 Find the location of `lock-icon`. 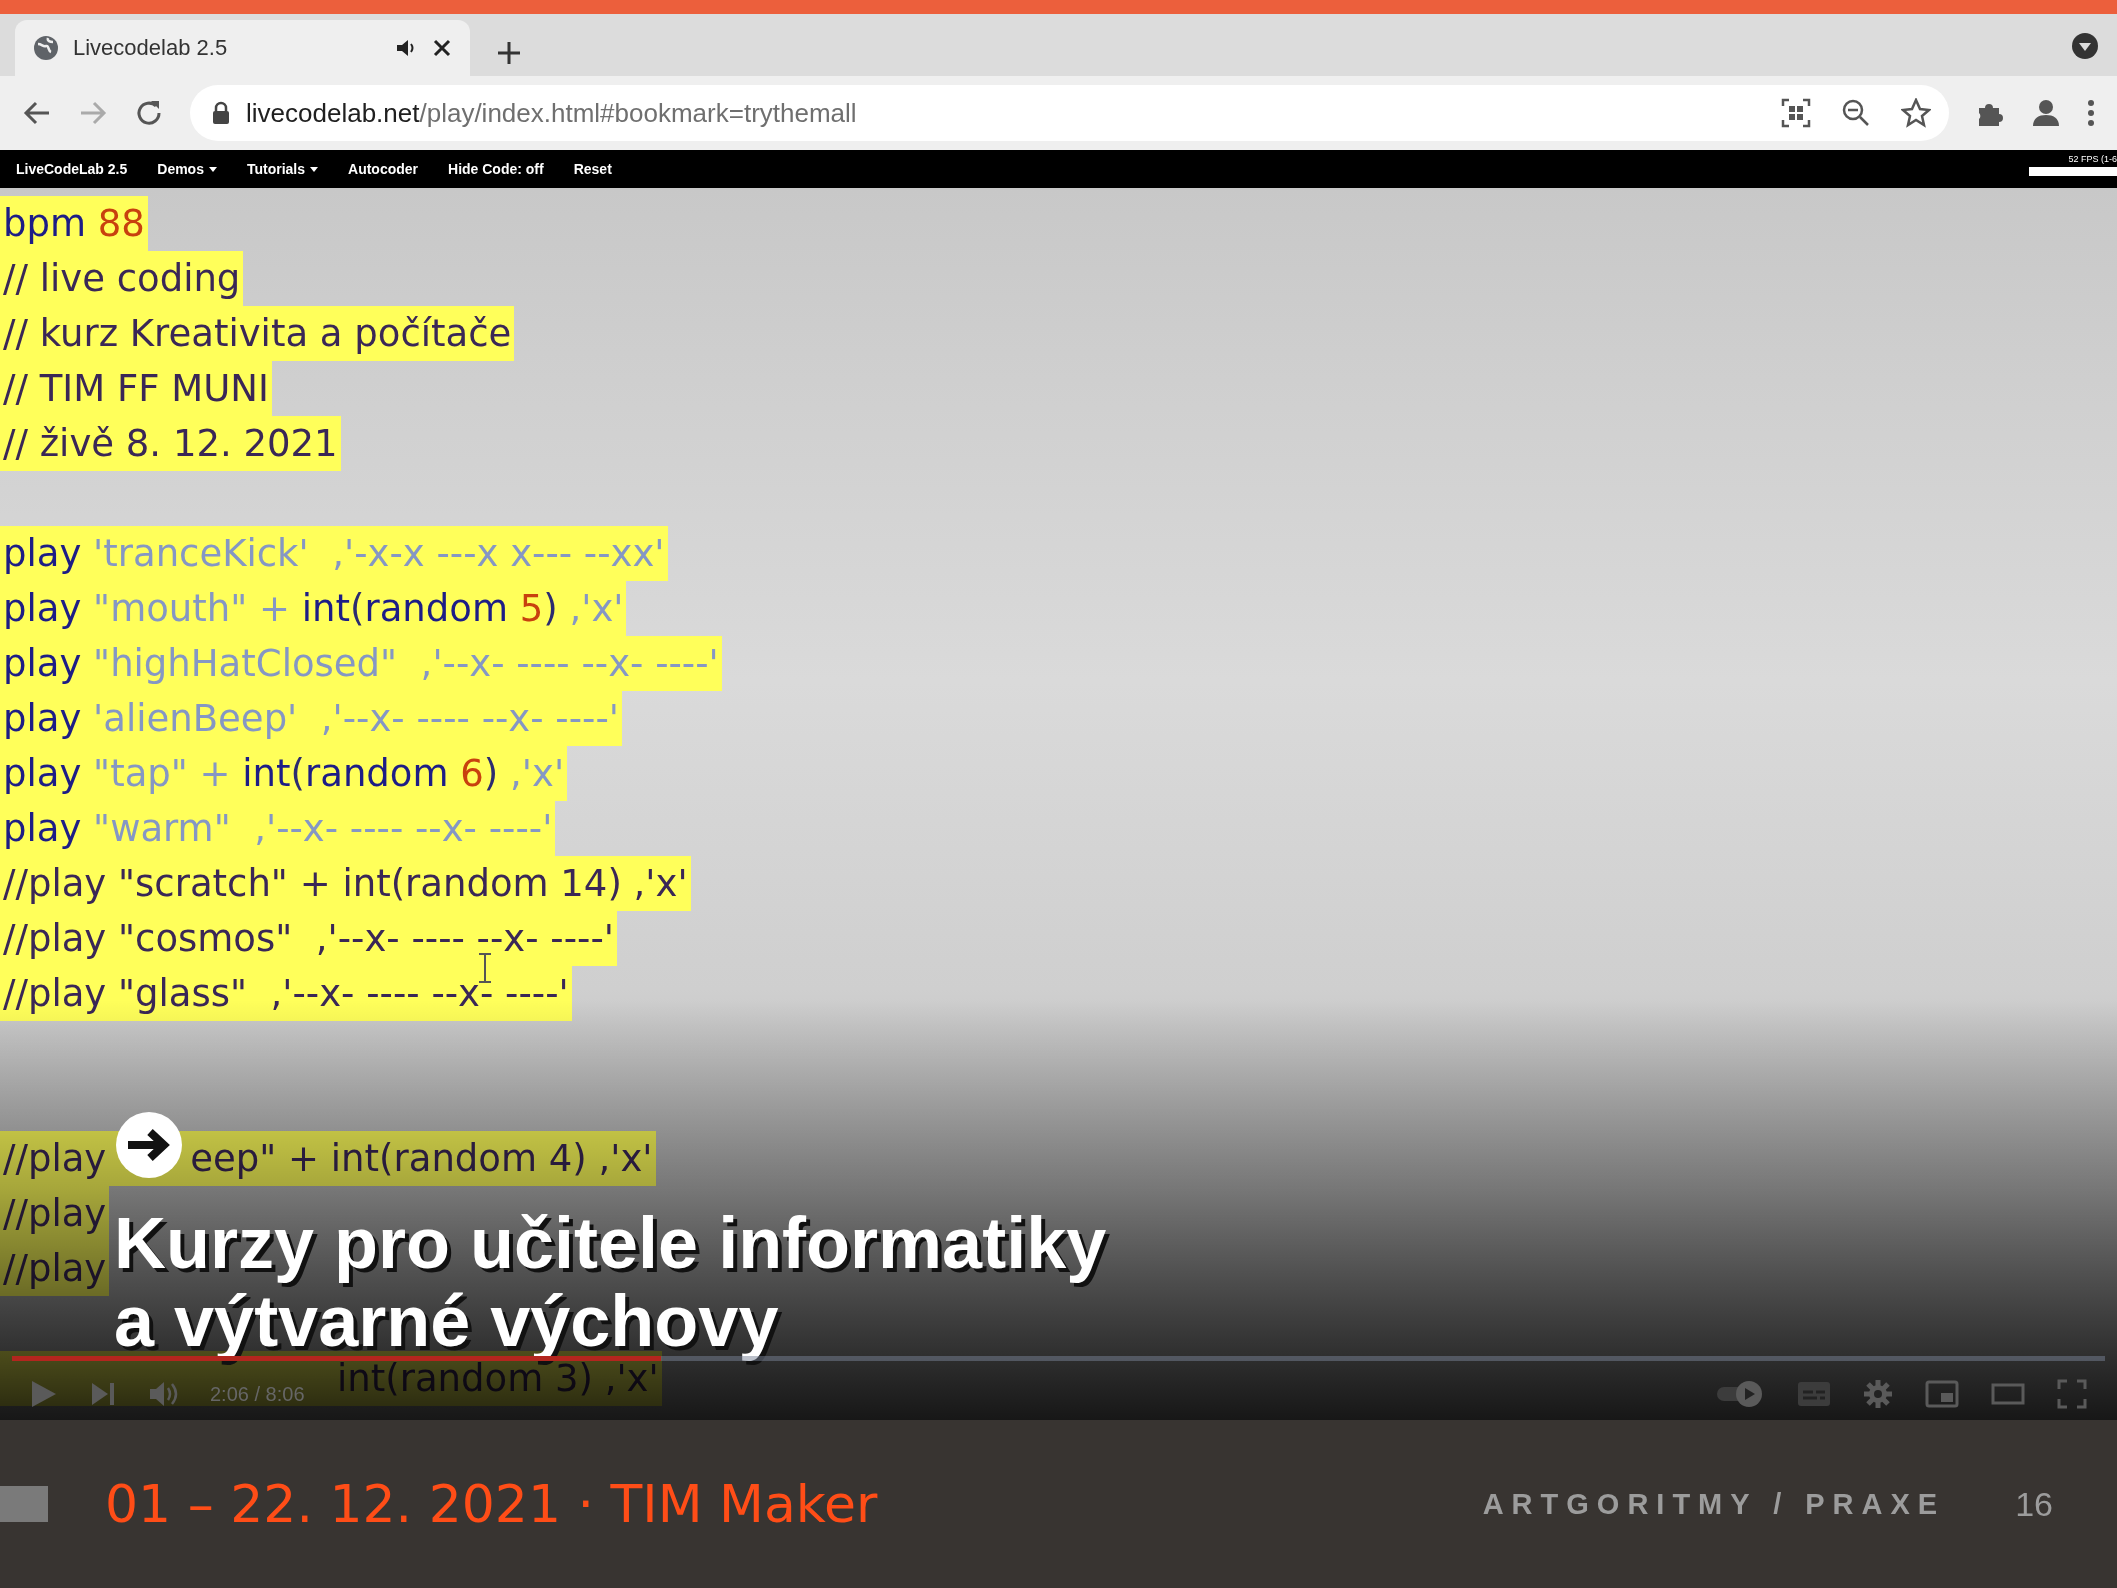

lock-icon is located at coordinates (221, 113).